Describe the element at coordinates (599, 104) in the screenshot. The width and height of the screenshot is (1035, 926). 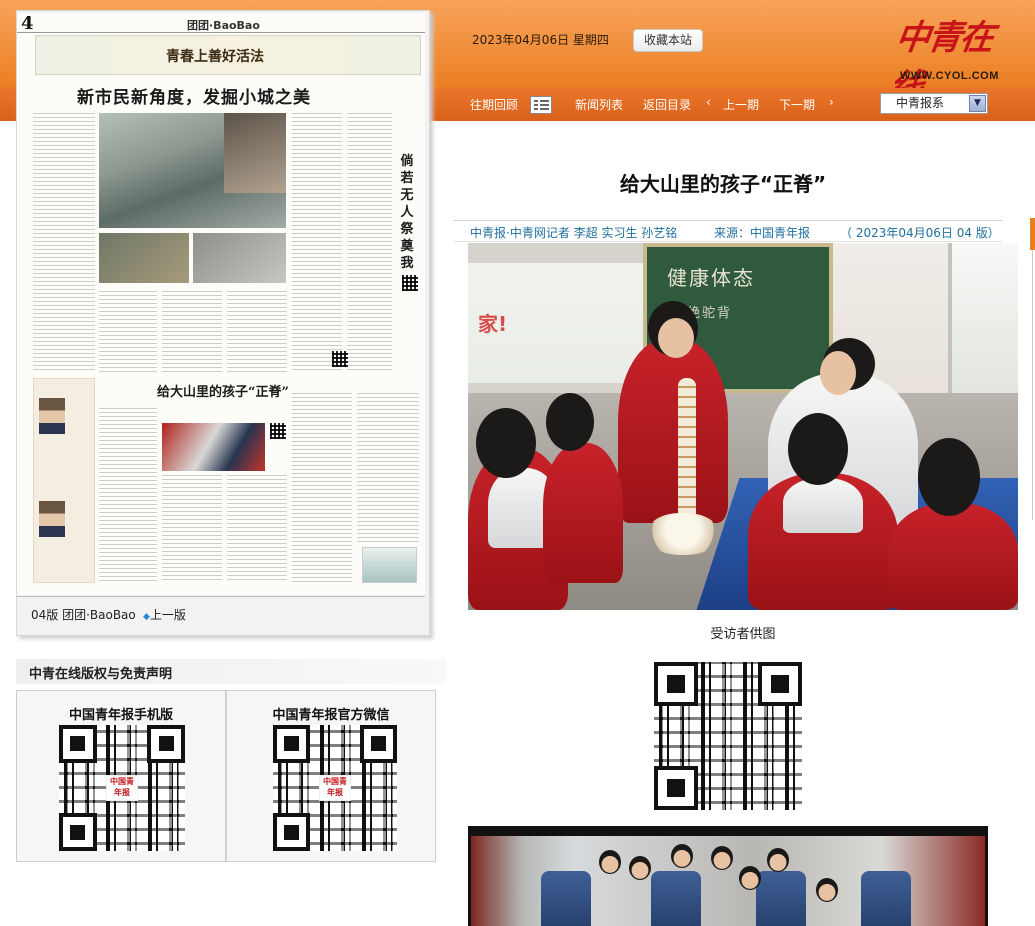
I see `nav-news-list: 新闻列表` at that location.